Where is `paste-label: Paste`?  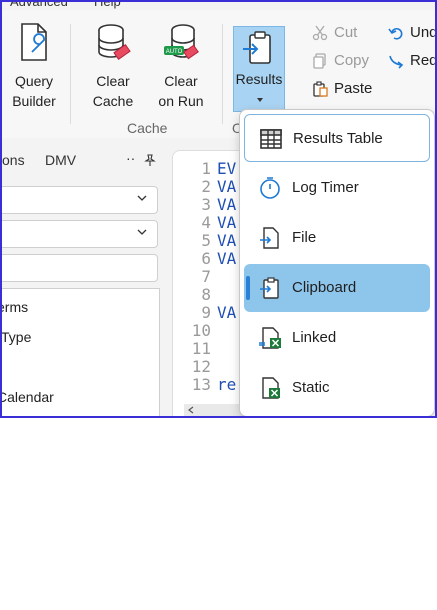
paste-label: Paste is located at coordinates (353, 88).